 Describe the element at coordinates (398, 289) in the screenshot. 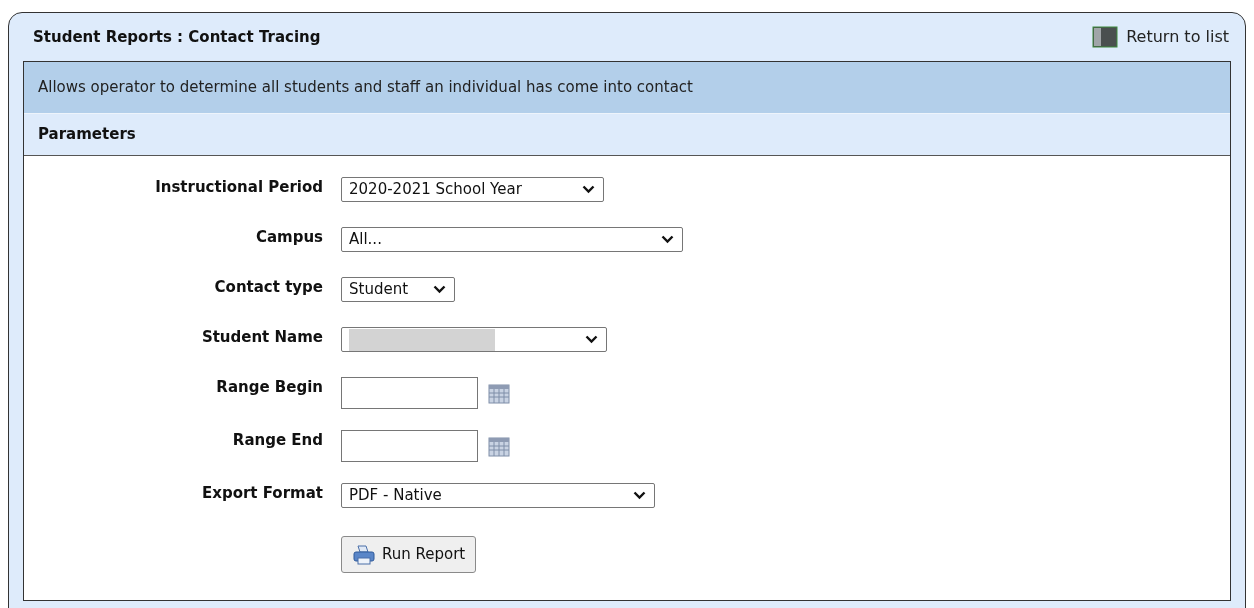

I see `dropdown: Student` at that location.